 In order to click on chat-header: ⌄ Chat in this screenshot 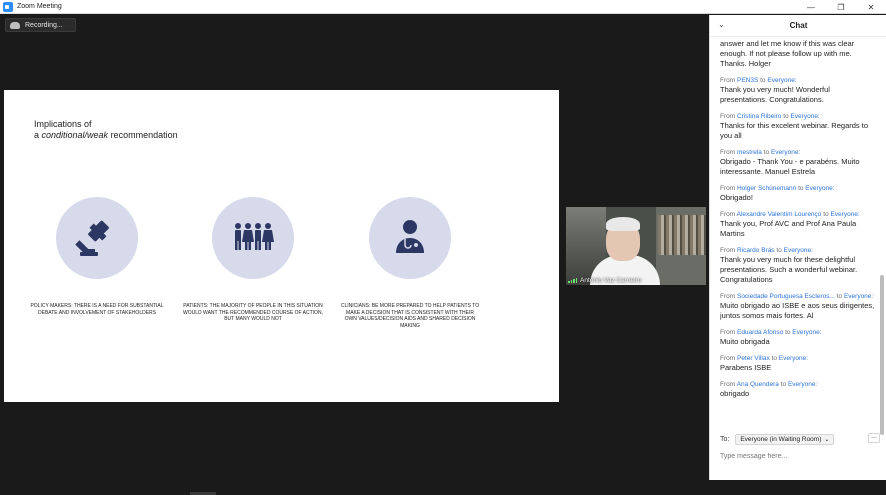, I will do `click(798, 26)`.